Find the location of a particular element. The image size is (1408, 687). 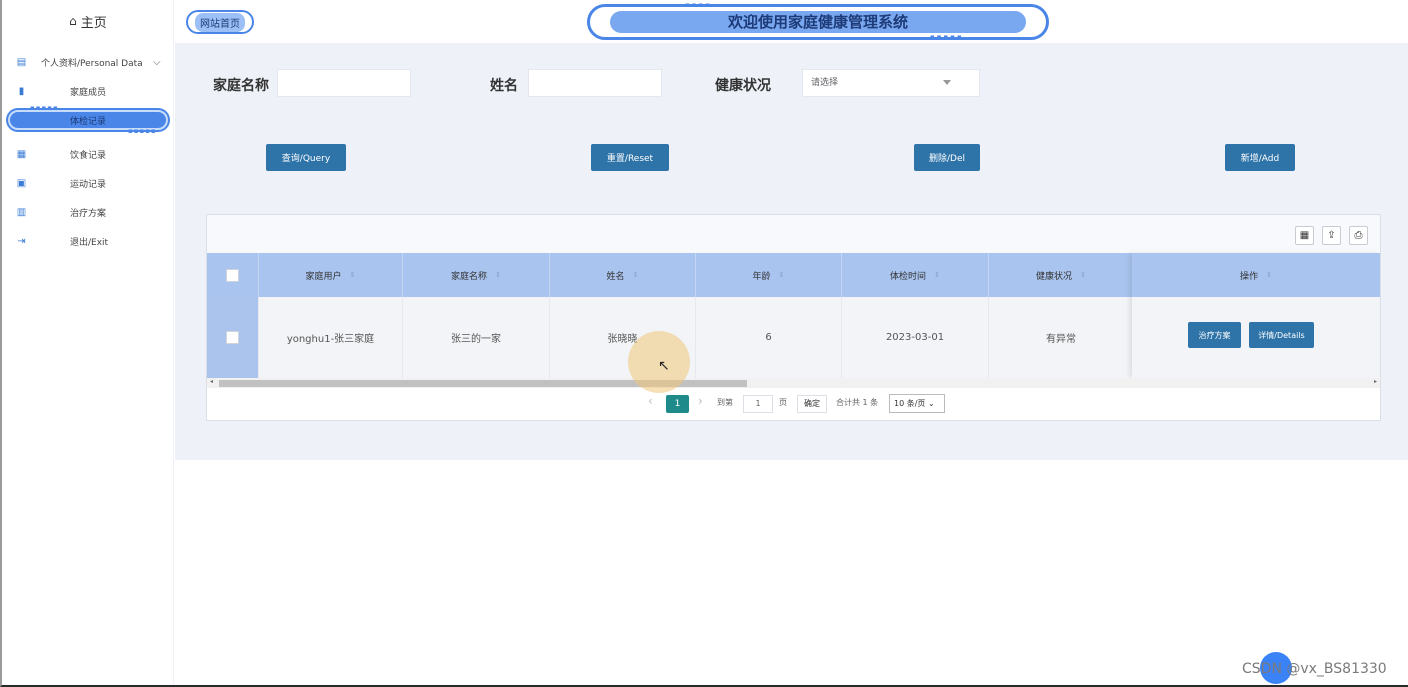

treatment-plan-button: 治疗方案 is located at coordinates (1214, 335).